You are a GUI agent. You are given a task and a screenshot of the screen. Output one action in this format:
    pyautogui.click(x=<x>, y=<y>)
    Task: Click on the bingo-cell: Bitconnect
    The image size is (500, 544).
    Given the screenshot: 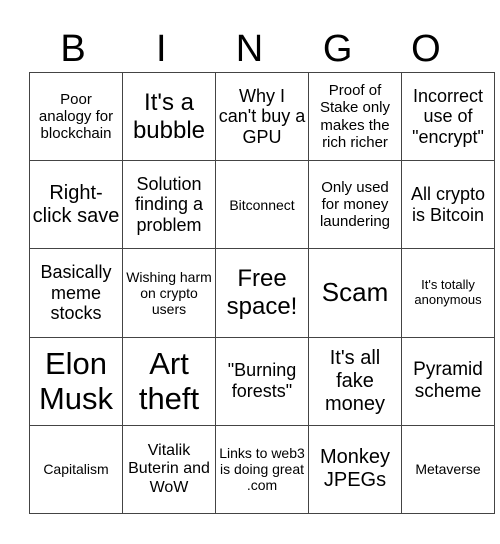 What is the action you would take?
    pyautogui.click(x=262, y=205)
    